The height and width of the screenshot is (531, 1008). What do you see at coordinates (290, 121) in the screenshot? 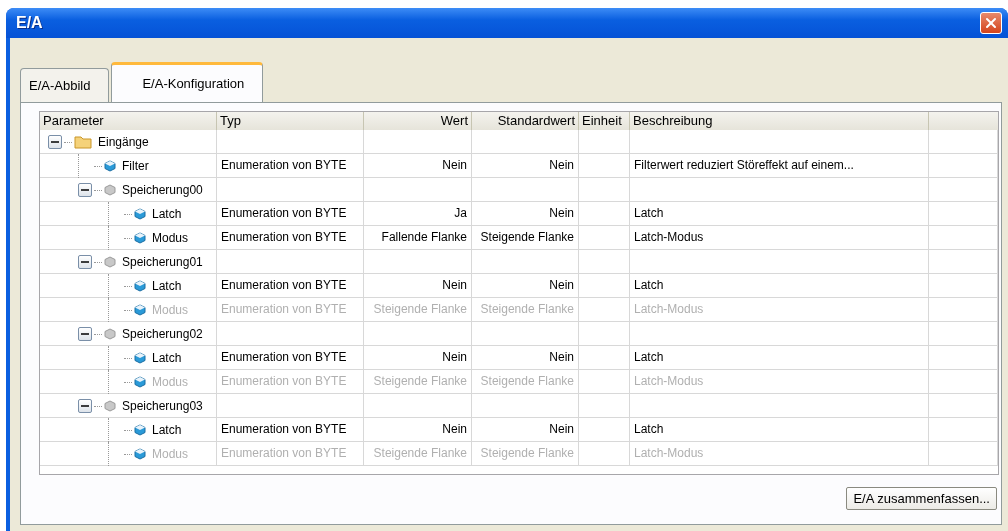
I see `column-header: Typ` at bounding box center [290, 121].